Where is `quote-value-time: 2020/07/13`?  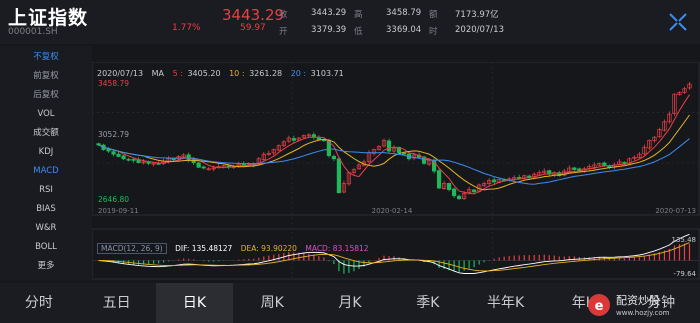 quote-value-time: 2020/07/13 is located at coordinates (479, 30).